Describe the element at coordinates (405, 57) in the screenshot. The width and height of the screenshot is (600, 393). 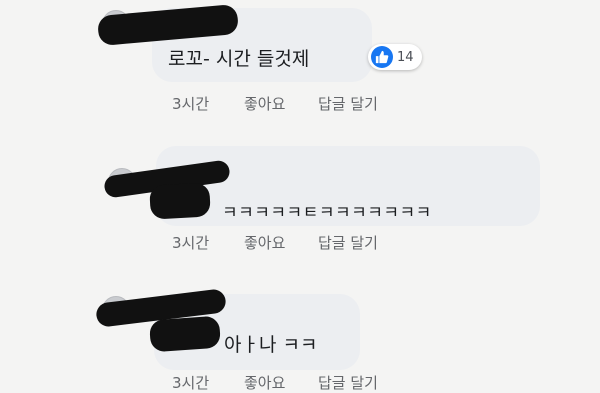
I see `reaction-count: 14` at that location.